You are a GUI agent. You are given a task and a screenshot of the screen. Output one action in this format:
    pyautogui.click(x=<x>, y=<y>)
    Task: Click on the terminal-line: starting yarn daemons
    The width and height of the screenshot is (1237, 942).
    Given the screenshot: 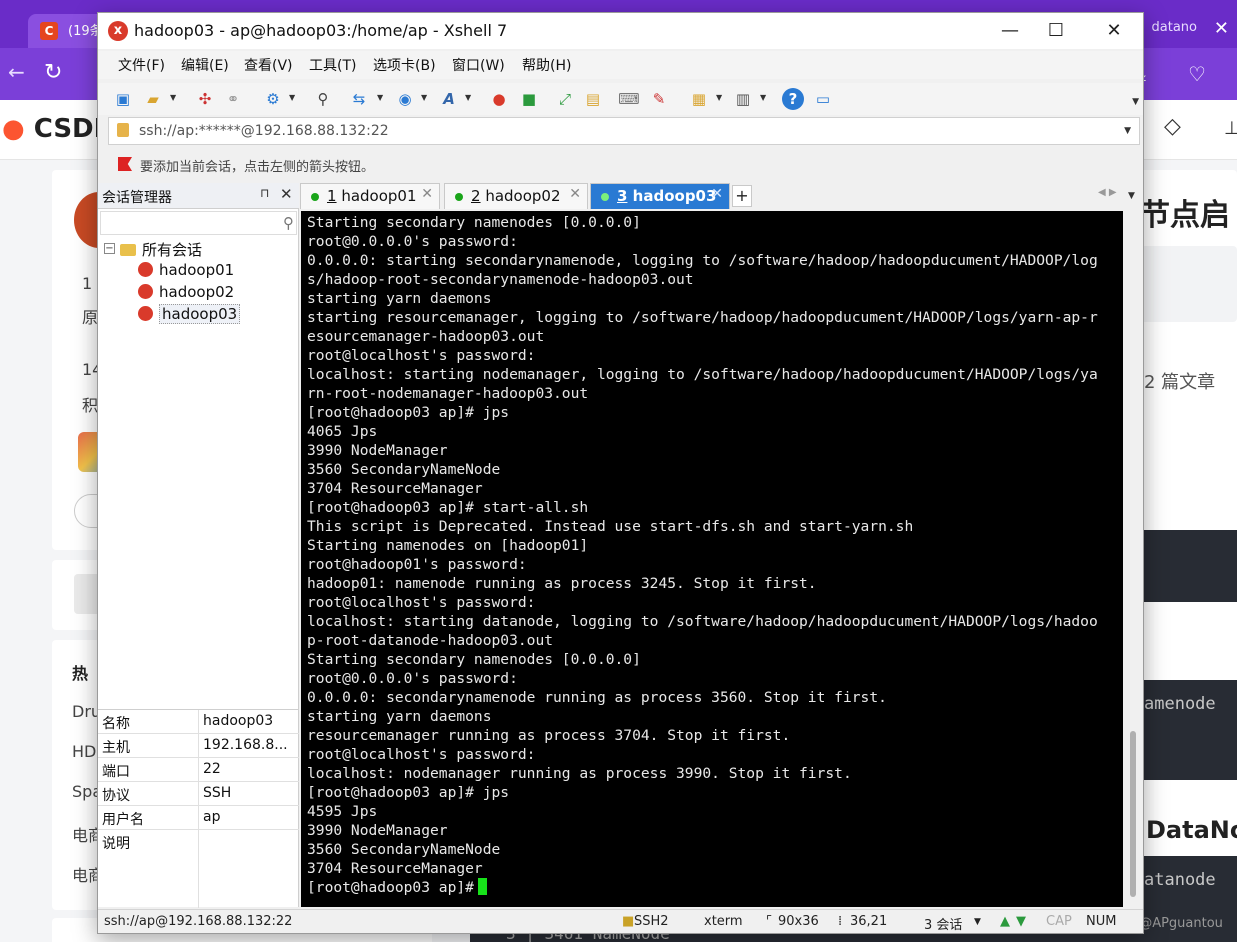 What is the action you would take?
    pyautogui.click(x=399, y=716)
    